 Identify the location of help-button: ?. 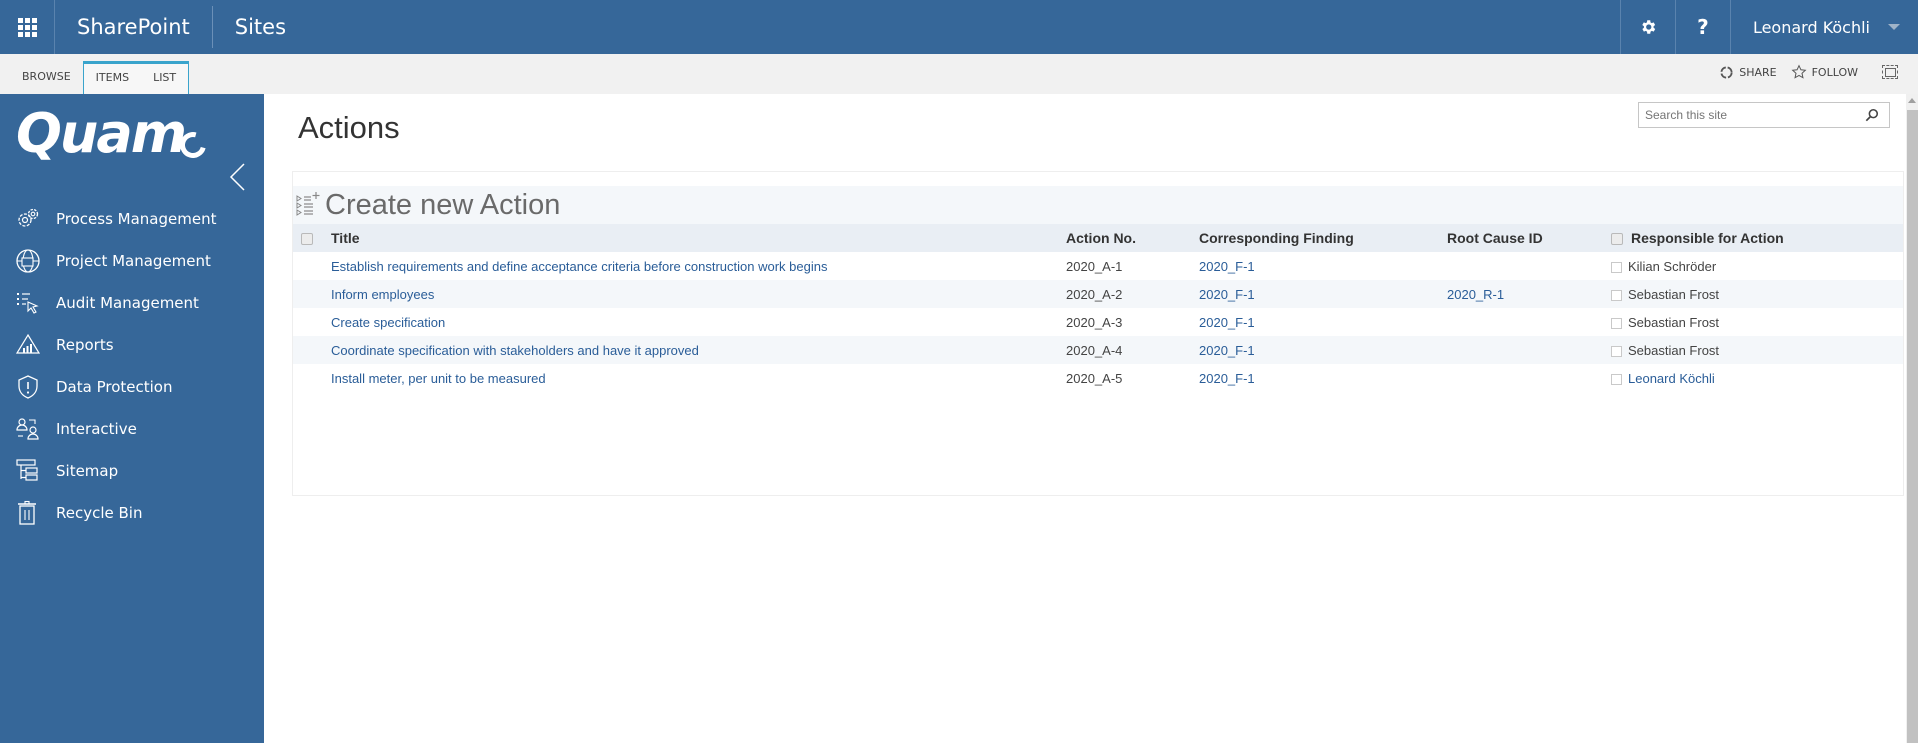
(1702, 27).